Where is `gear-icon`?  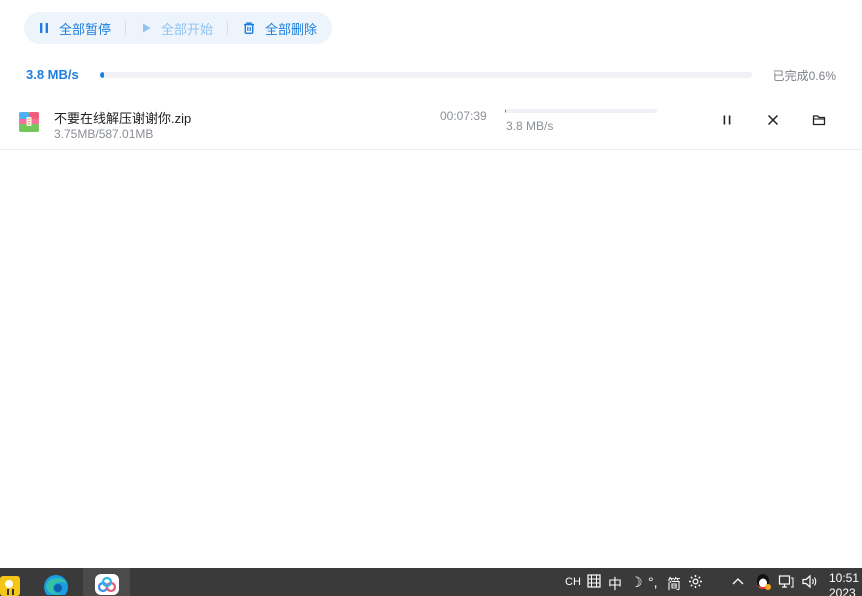 gear-icon is located at coordinates (695, 583).